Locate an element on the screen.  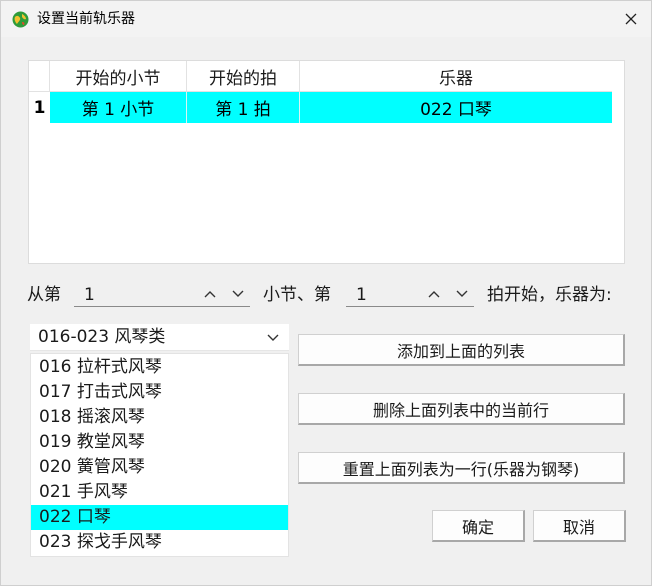
close-icon is located at coordinates (631, 19).